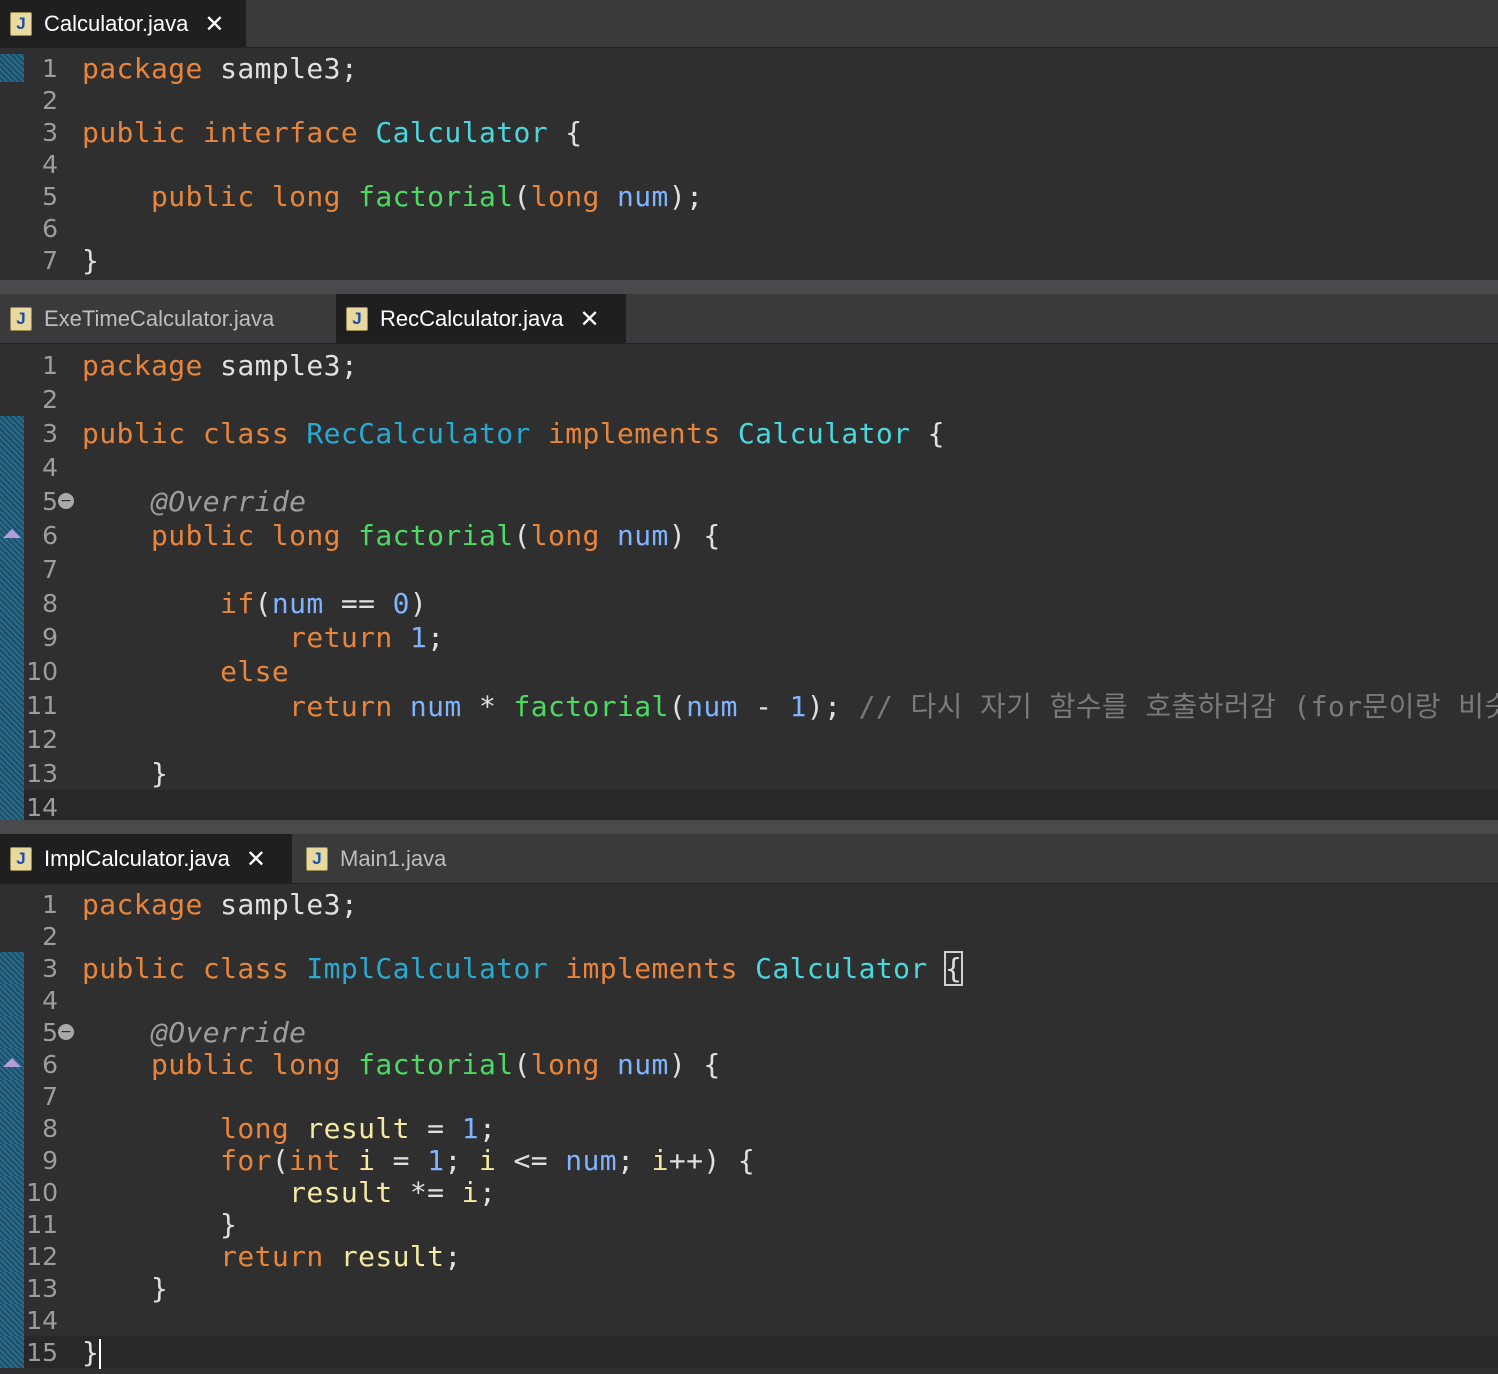  I want to click on code-line: 12 return result;, so click(749, 1256).